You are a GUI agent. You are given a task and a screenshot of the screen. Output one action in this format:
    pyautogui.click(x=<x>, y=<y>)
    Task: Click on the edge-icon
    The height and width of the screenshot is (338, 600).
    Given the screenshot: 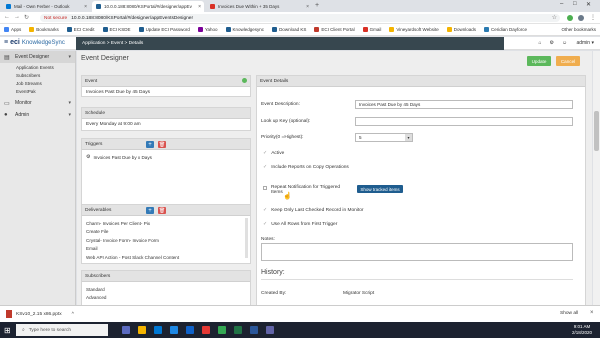 What is the action you would take?
    pyautogui.click(x=158, y=330)
    